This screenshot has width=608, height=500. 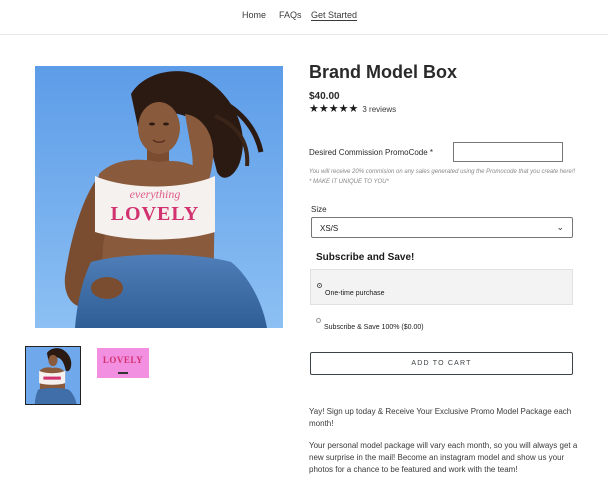 What do you see at coordinates (371, 152) in the screenshot?
I see `promo-code-label: Desired Commission PromoCode *` at bounding box center [371, 152].